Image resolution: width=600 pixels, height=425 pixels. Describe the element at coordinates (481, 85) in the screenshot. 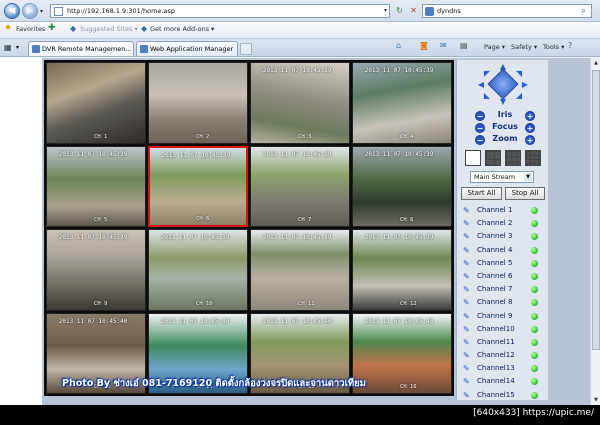

I see `ptz-left-arrow-icon: ◀` at that location.